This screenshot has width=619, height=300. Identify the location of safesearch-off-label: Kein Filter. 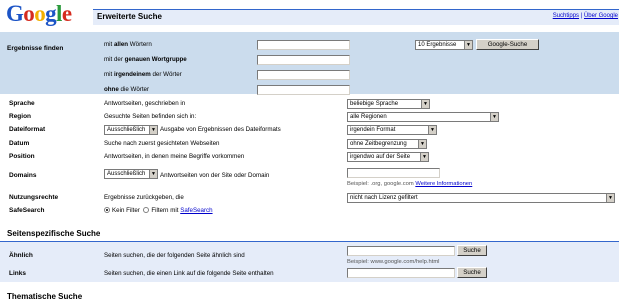
(126, 210).